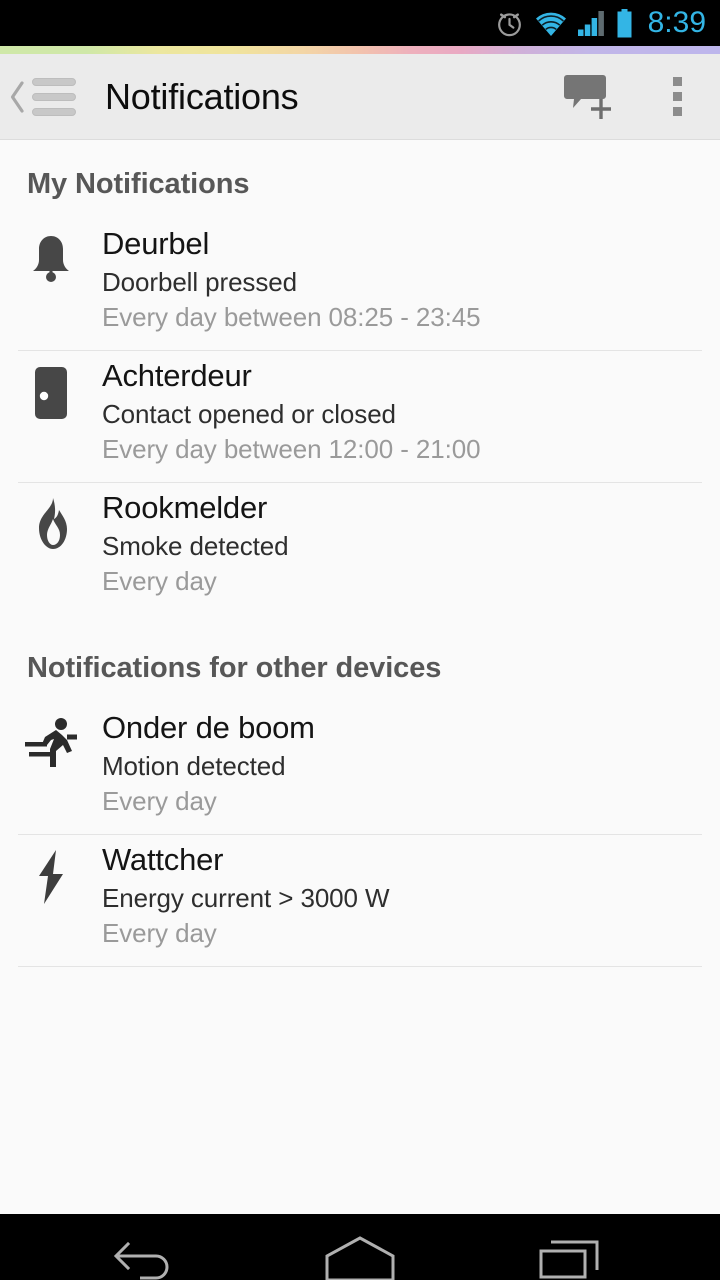 The image size is (720, 1280). Describe the element at coordinates (249, 413) in the screenshot. I see `list-item-subtitle: Contact opened or closed` at that location.